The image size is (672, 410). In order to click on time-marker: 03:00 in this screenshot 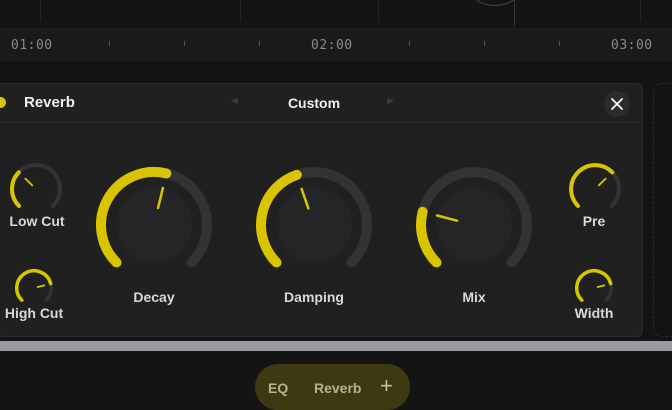, I will do `click(632, 45)`.